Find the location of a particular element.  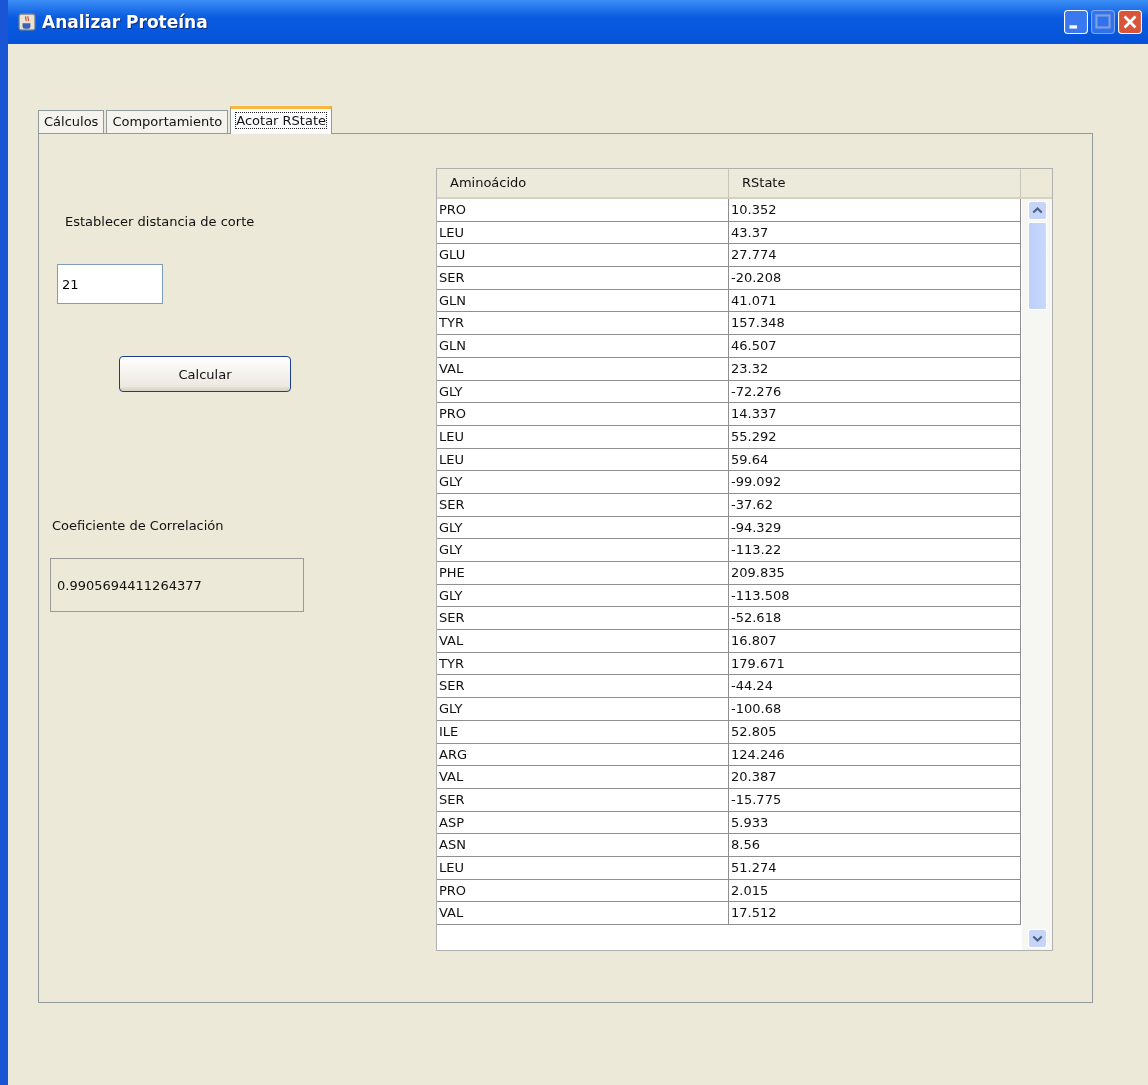

table-cell: 52.805 is located at coordinates (875, 732).